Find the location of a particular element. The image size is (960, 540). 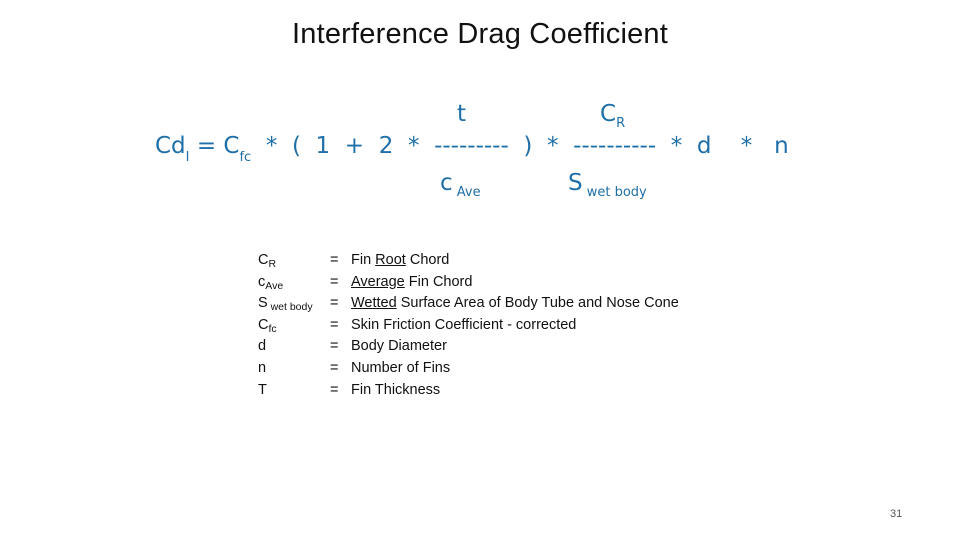

definition-symbol: n is located at coordinates (285, 369).